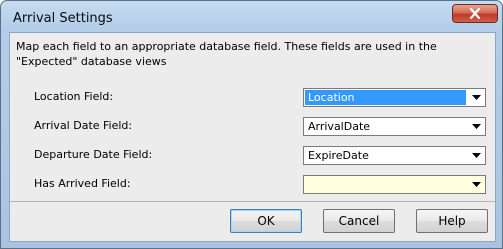 The width and height of the screenshot is (503, 249). Describe the element at coordinates (394, 155) in the screenshot. I see `departure-date-field-dropdown: ExpireDate` at that location.